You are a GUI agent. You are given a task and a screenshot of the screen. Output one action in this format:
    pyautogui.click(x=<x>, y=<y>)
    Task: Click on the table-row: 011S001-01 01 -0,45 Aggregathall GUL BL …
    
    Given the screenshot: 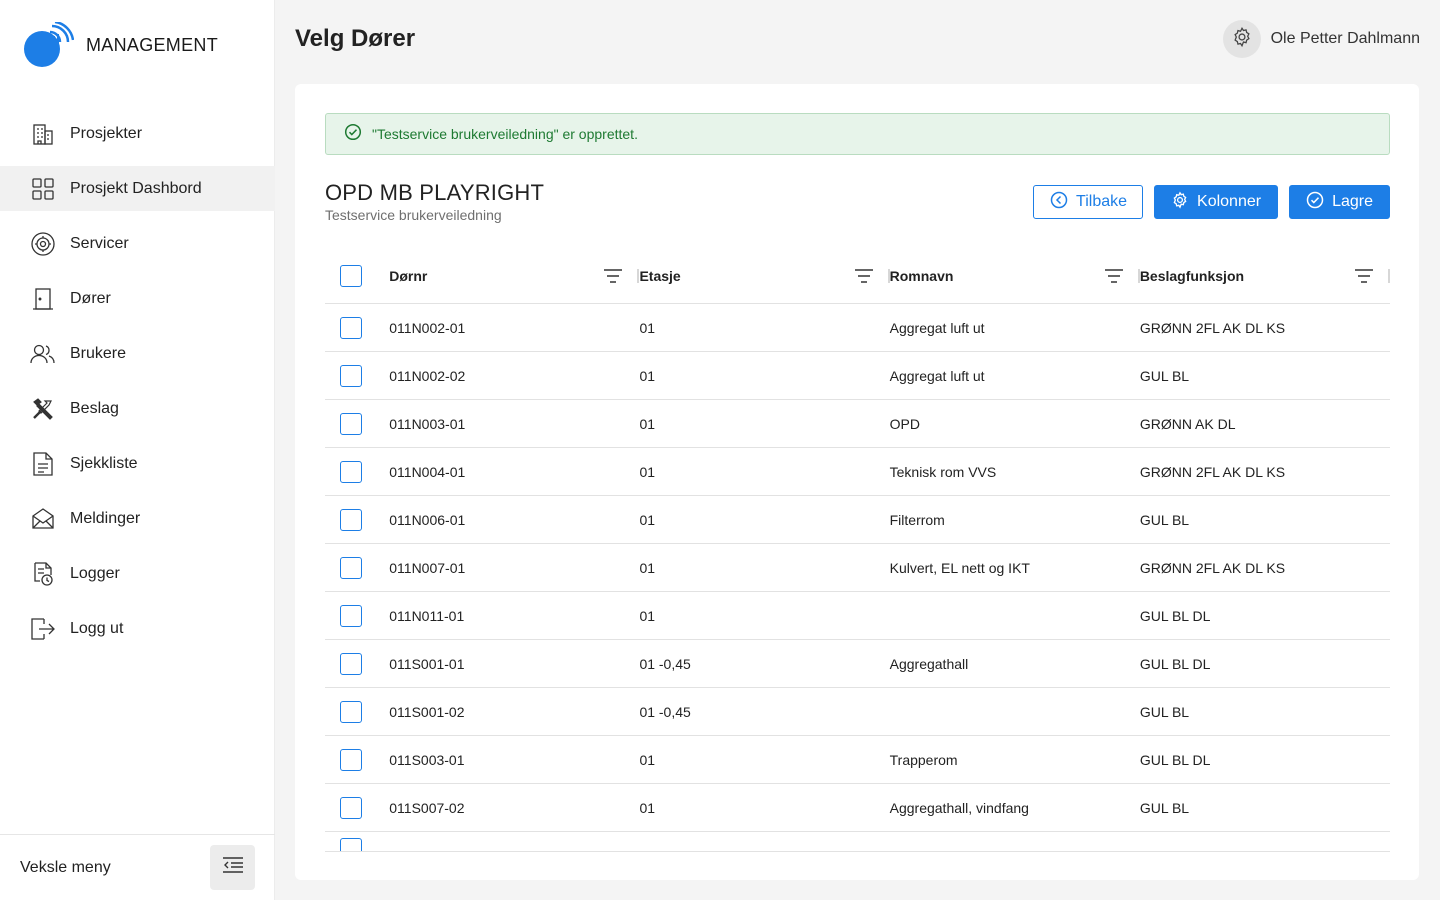 What is the action you would take?
    pyautogui.click(x=857, y=664)
    